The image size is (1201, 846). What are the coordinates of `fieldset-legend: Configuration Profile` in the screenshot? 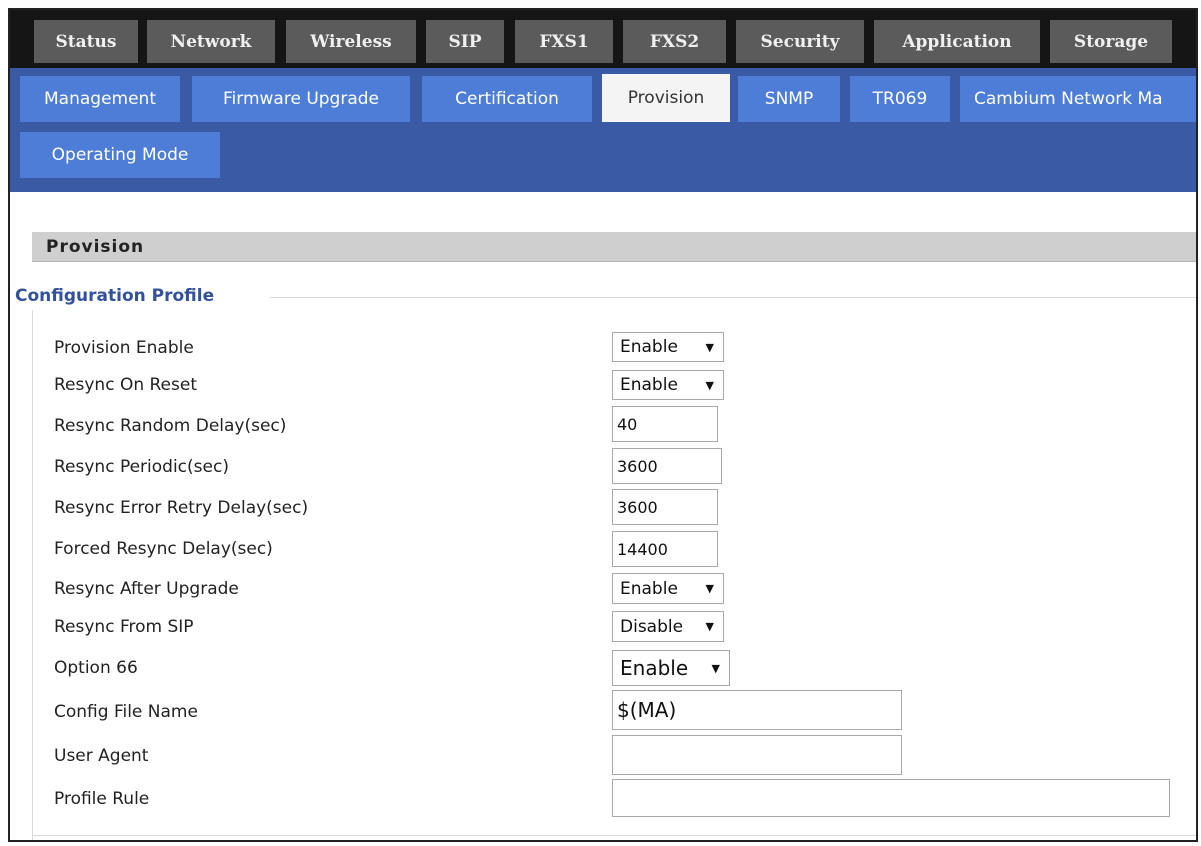 It's located at (118, 296).